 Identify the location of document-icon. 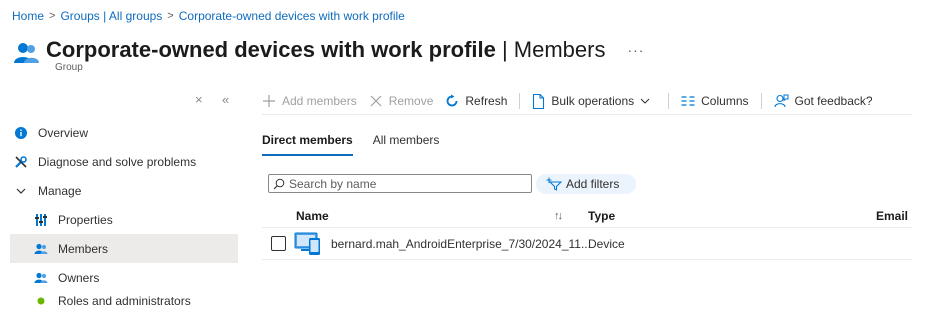
(539, 101).